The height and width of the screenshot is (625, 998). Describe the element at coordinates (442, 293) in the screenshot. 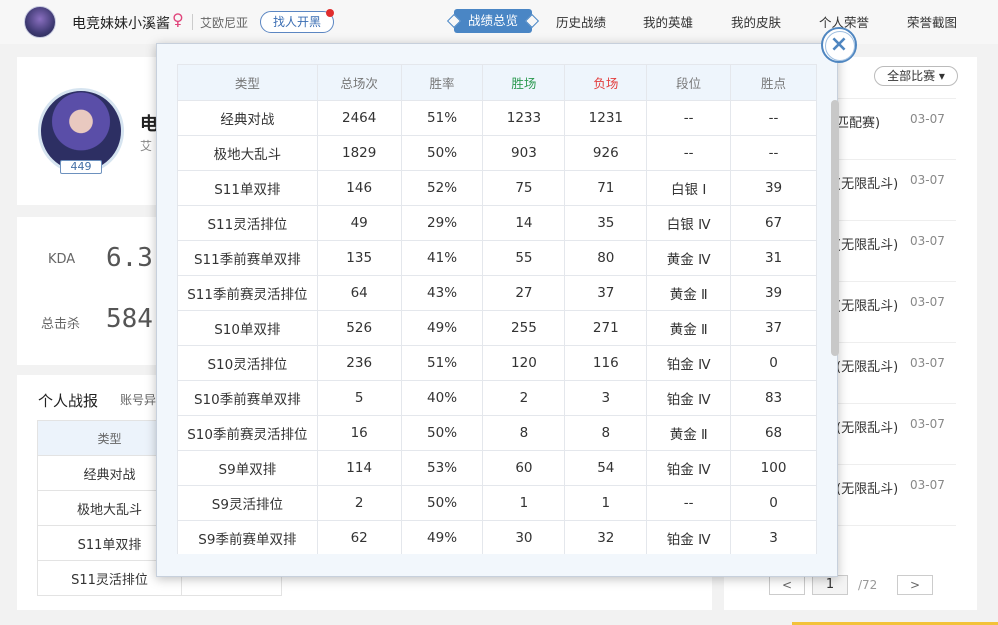

I see `table-cell: 43%` at that location.